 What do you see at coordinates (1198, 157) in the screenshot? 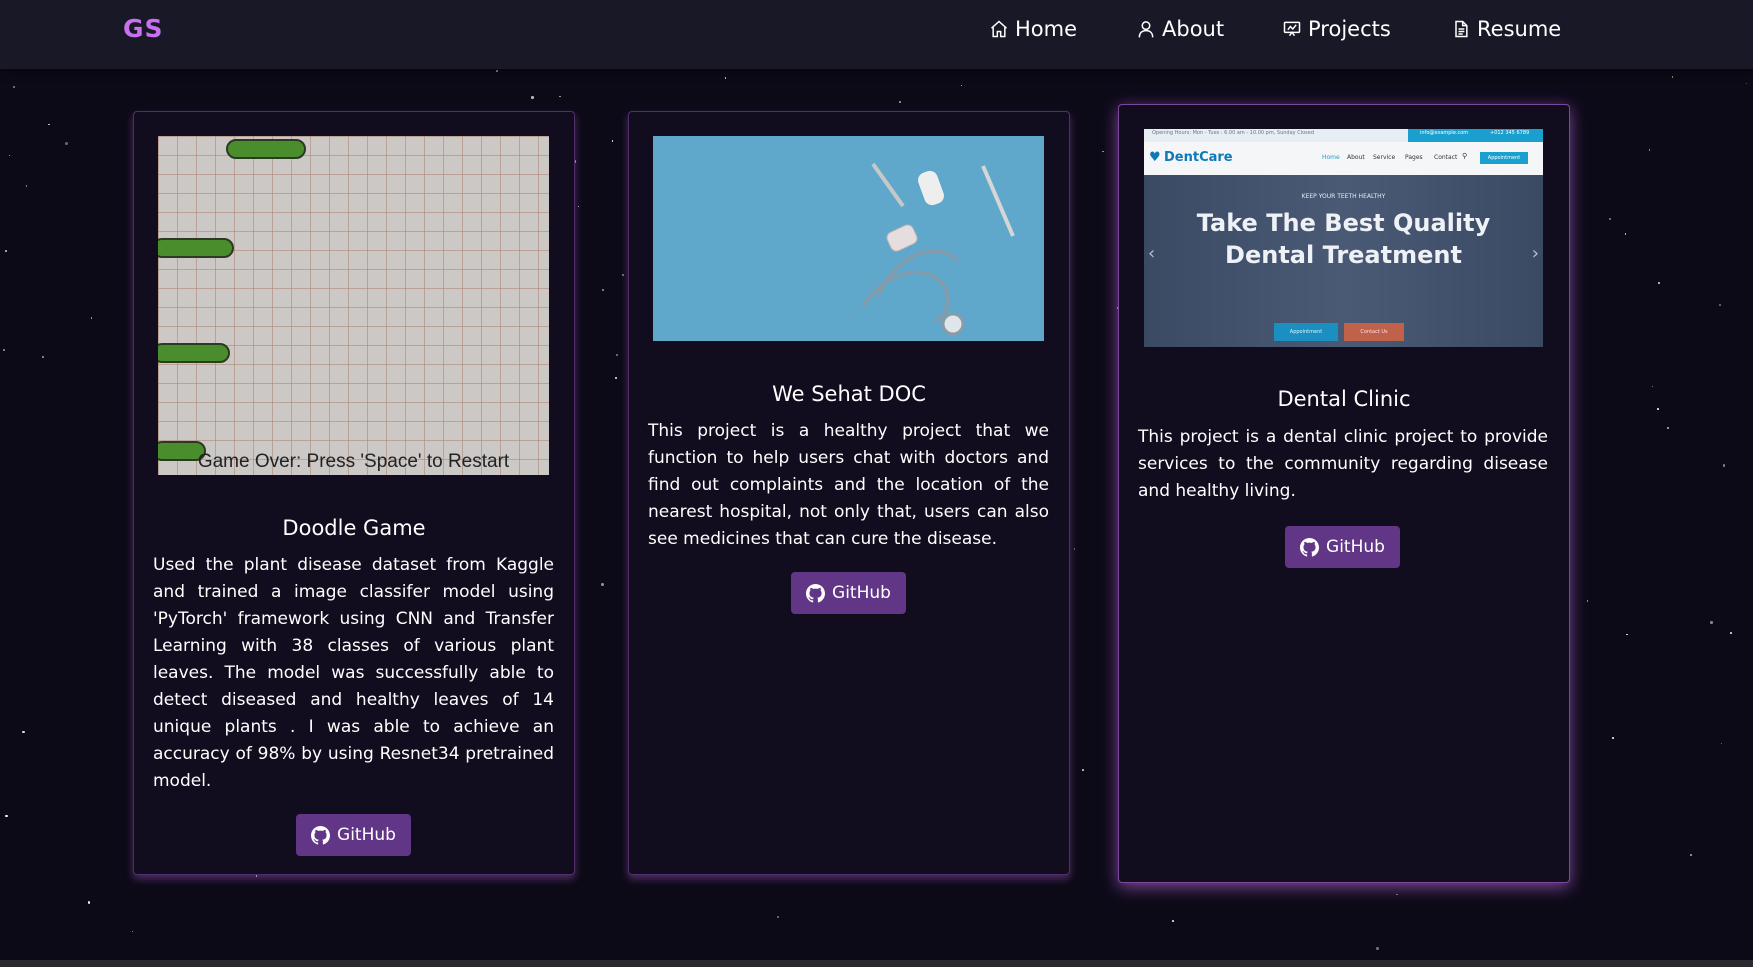
I see `preview-brand: DentCare` at bounding box center [1198, 157].